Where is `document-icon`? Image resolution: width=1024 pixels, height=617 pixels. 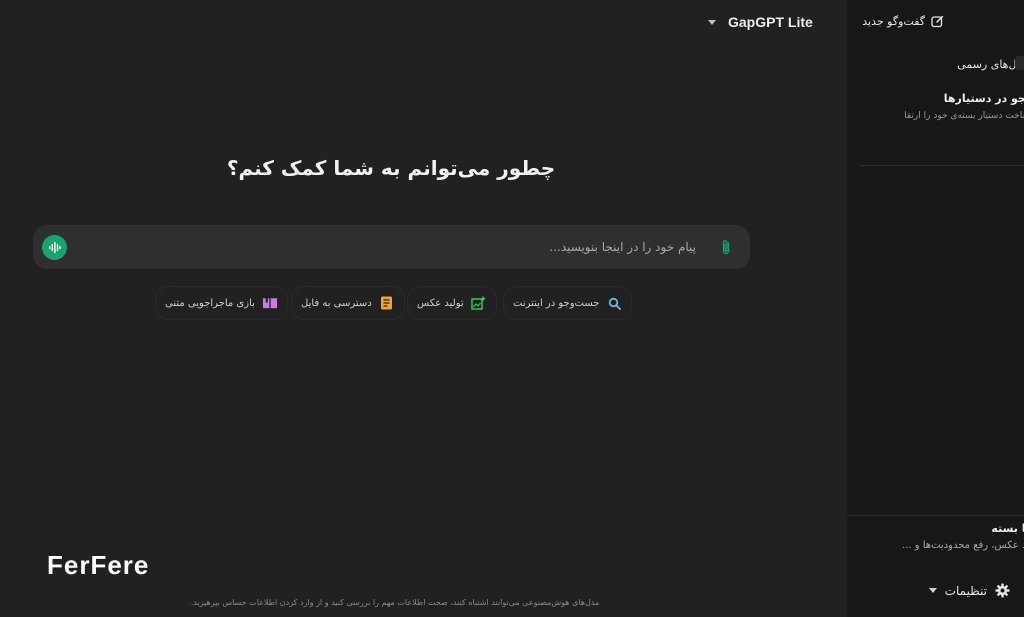
document-icon is located at coordinates (387, 303).